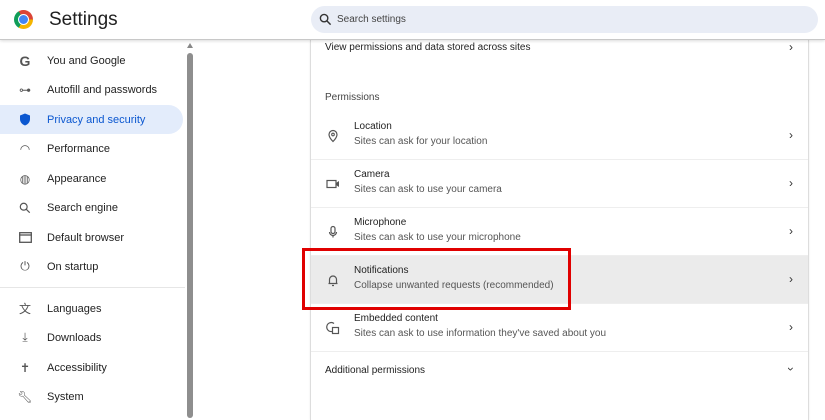 This screenshot has height=420, width=825. What do you see at coordinates (25, 337) in the screenshot?
I see `download-icon: ⤓` at bounding box center [25, 337].